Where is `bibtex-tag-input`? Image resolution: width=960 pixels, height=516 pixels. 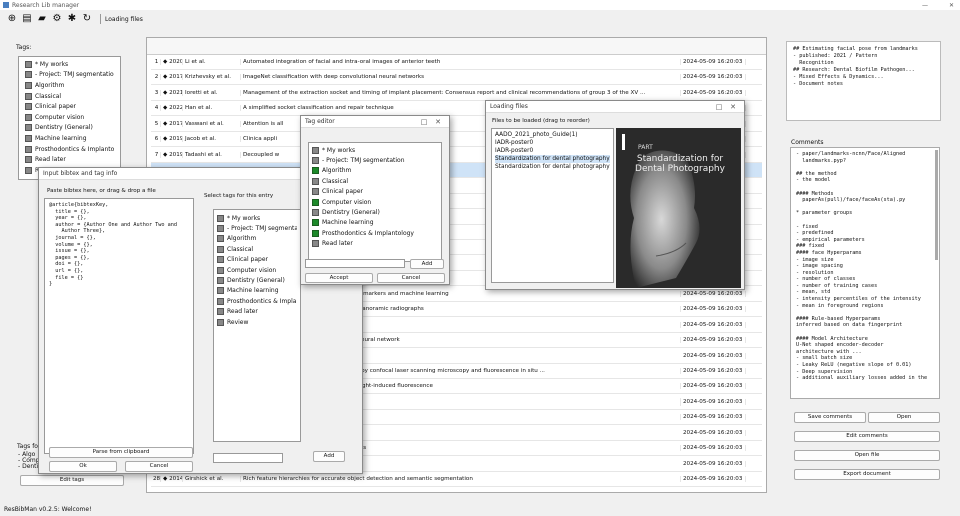 bibtex-tag-input is located at coordinates (248, 458).